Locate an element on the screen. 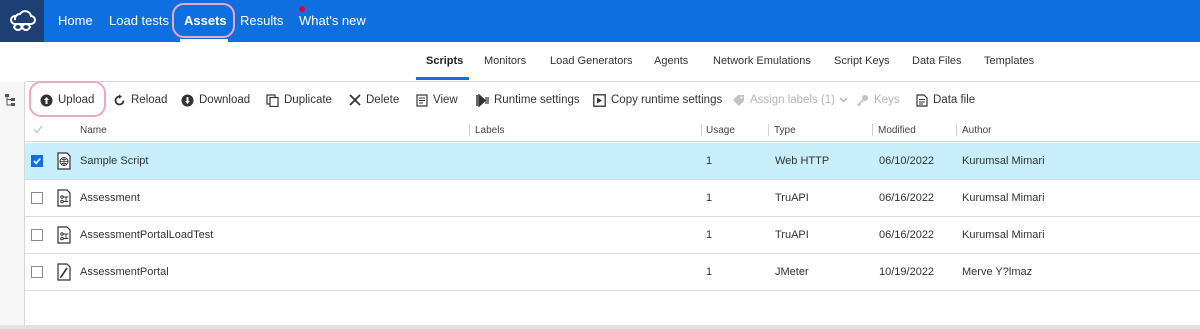 This screenshot has width=1200, height=329. assign-labels-label: Assign labels (1) is located at coordinates (793, 100).